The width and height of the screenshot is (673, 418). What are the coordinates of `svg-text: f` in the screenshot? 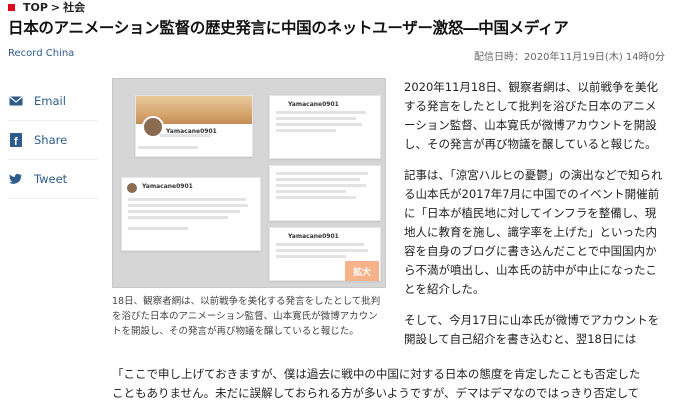 It's located at (16, 141).